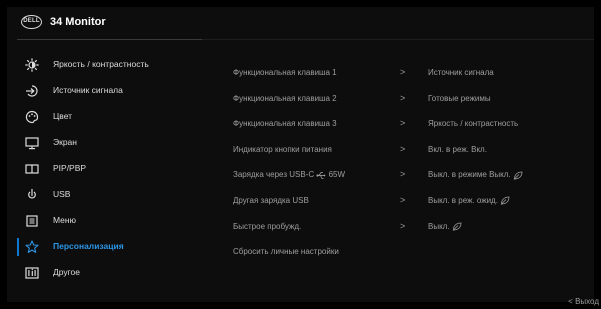  What do you see at coordinates (112, 143) in the screenshot?
I see `sidebar-item-display: Экран` at bounding box center [112, 143].